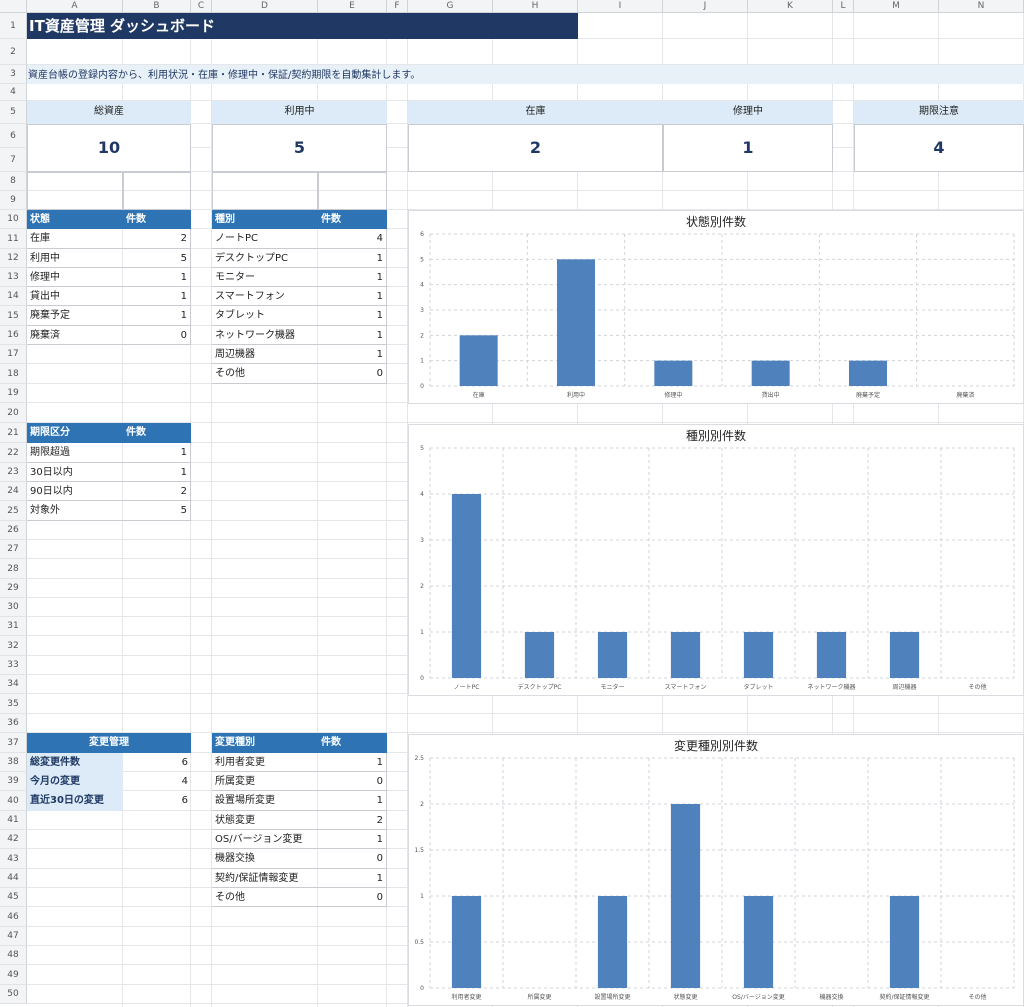 The image size is (1024, 1007). I want to click on row-header: 28, so click(13, 569).